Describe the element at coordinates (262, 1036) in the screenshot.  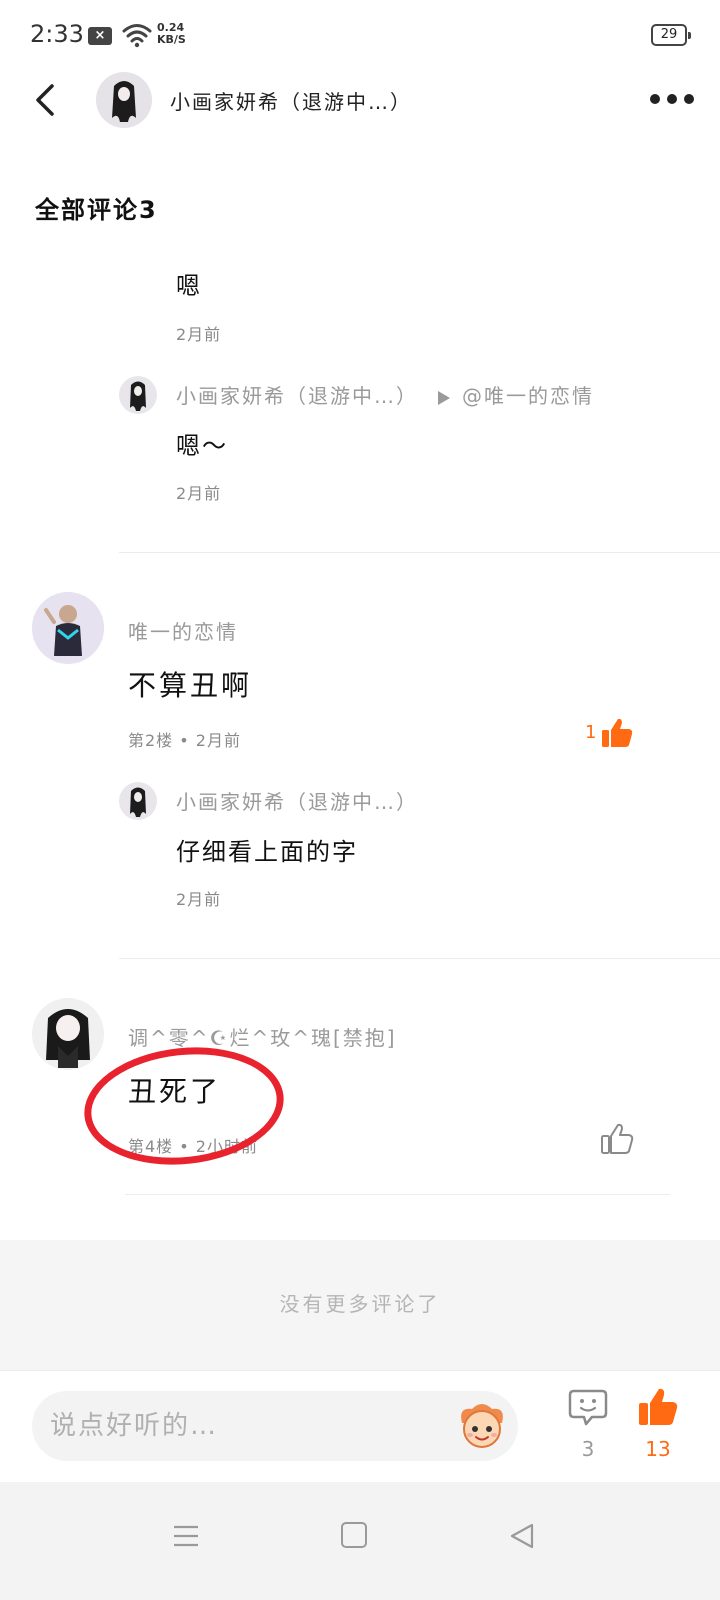
I see `comment-author: 调^零^☪烂^玫^瑰[禁抱]` at that location.